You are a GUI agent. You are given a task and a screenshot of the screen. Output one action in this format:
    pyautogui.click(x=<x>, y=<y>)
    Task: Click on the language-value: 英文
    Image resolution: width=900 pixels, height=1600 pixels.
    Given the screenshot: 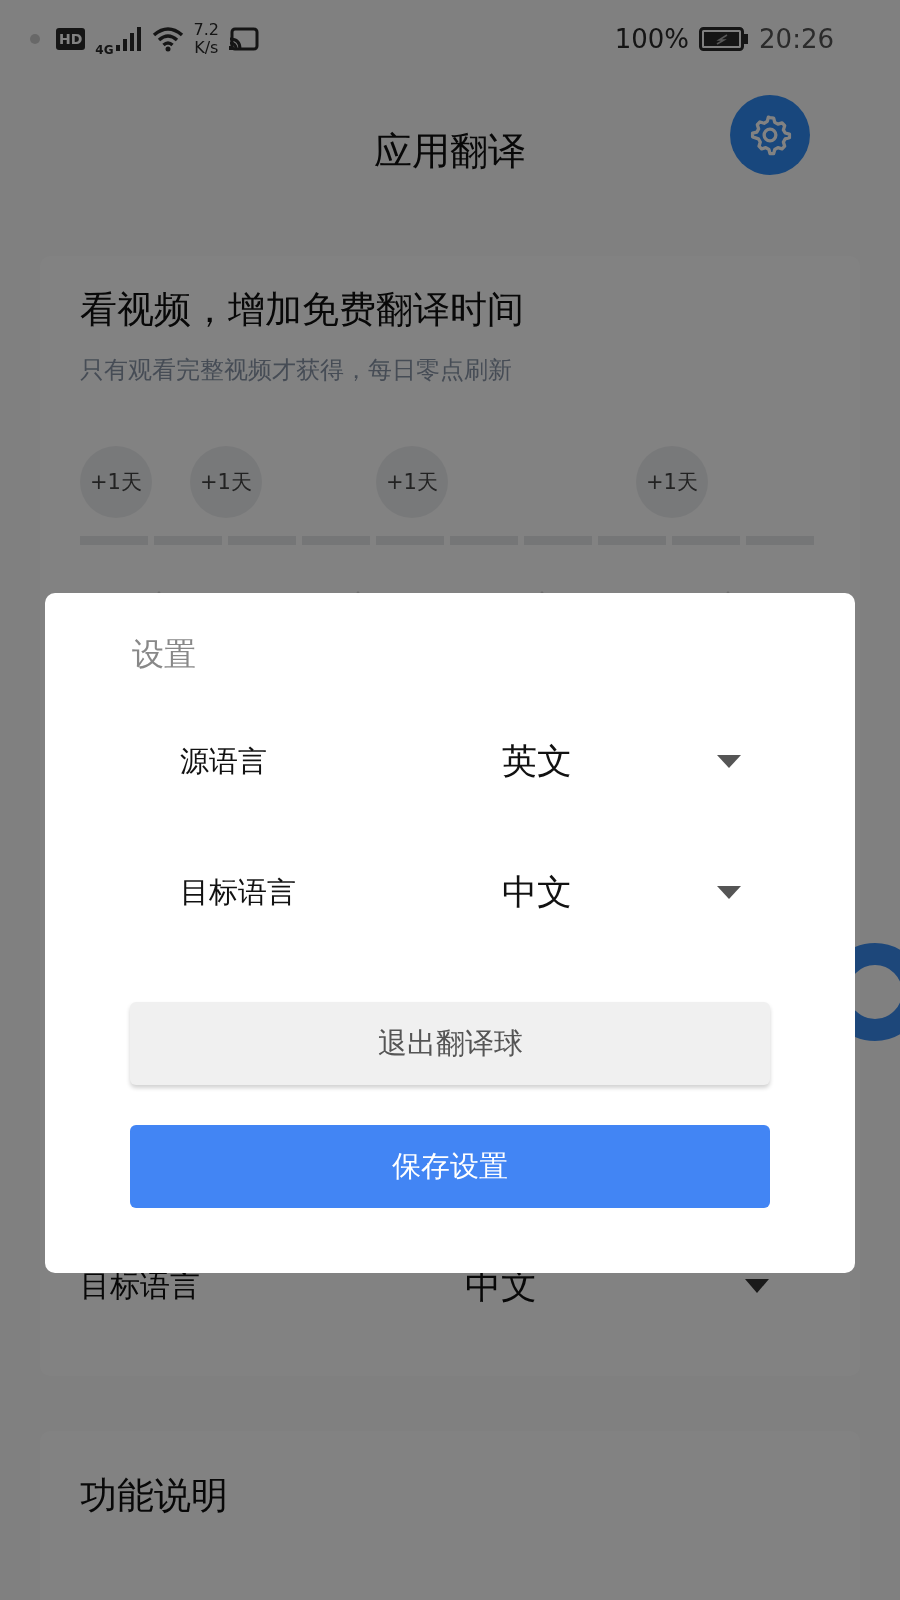 What is the action you would take?
    pyautogui.click(x=537, y=761)
    